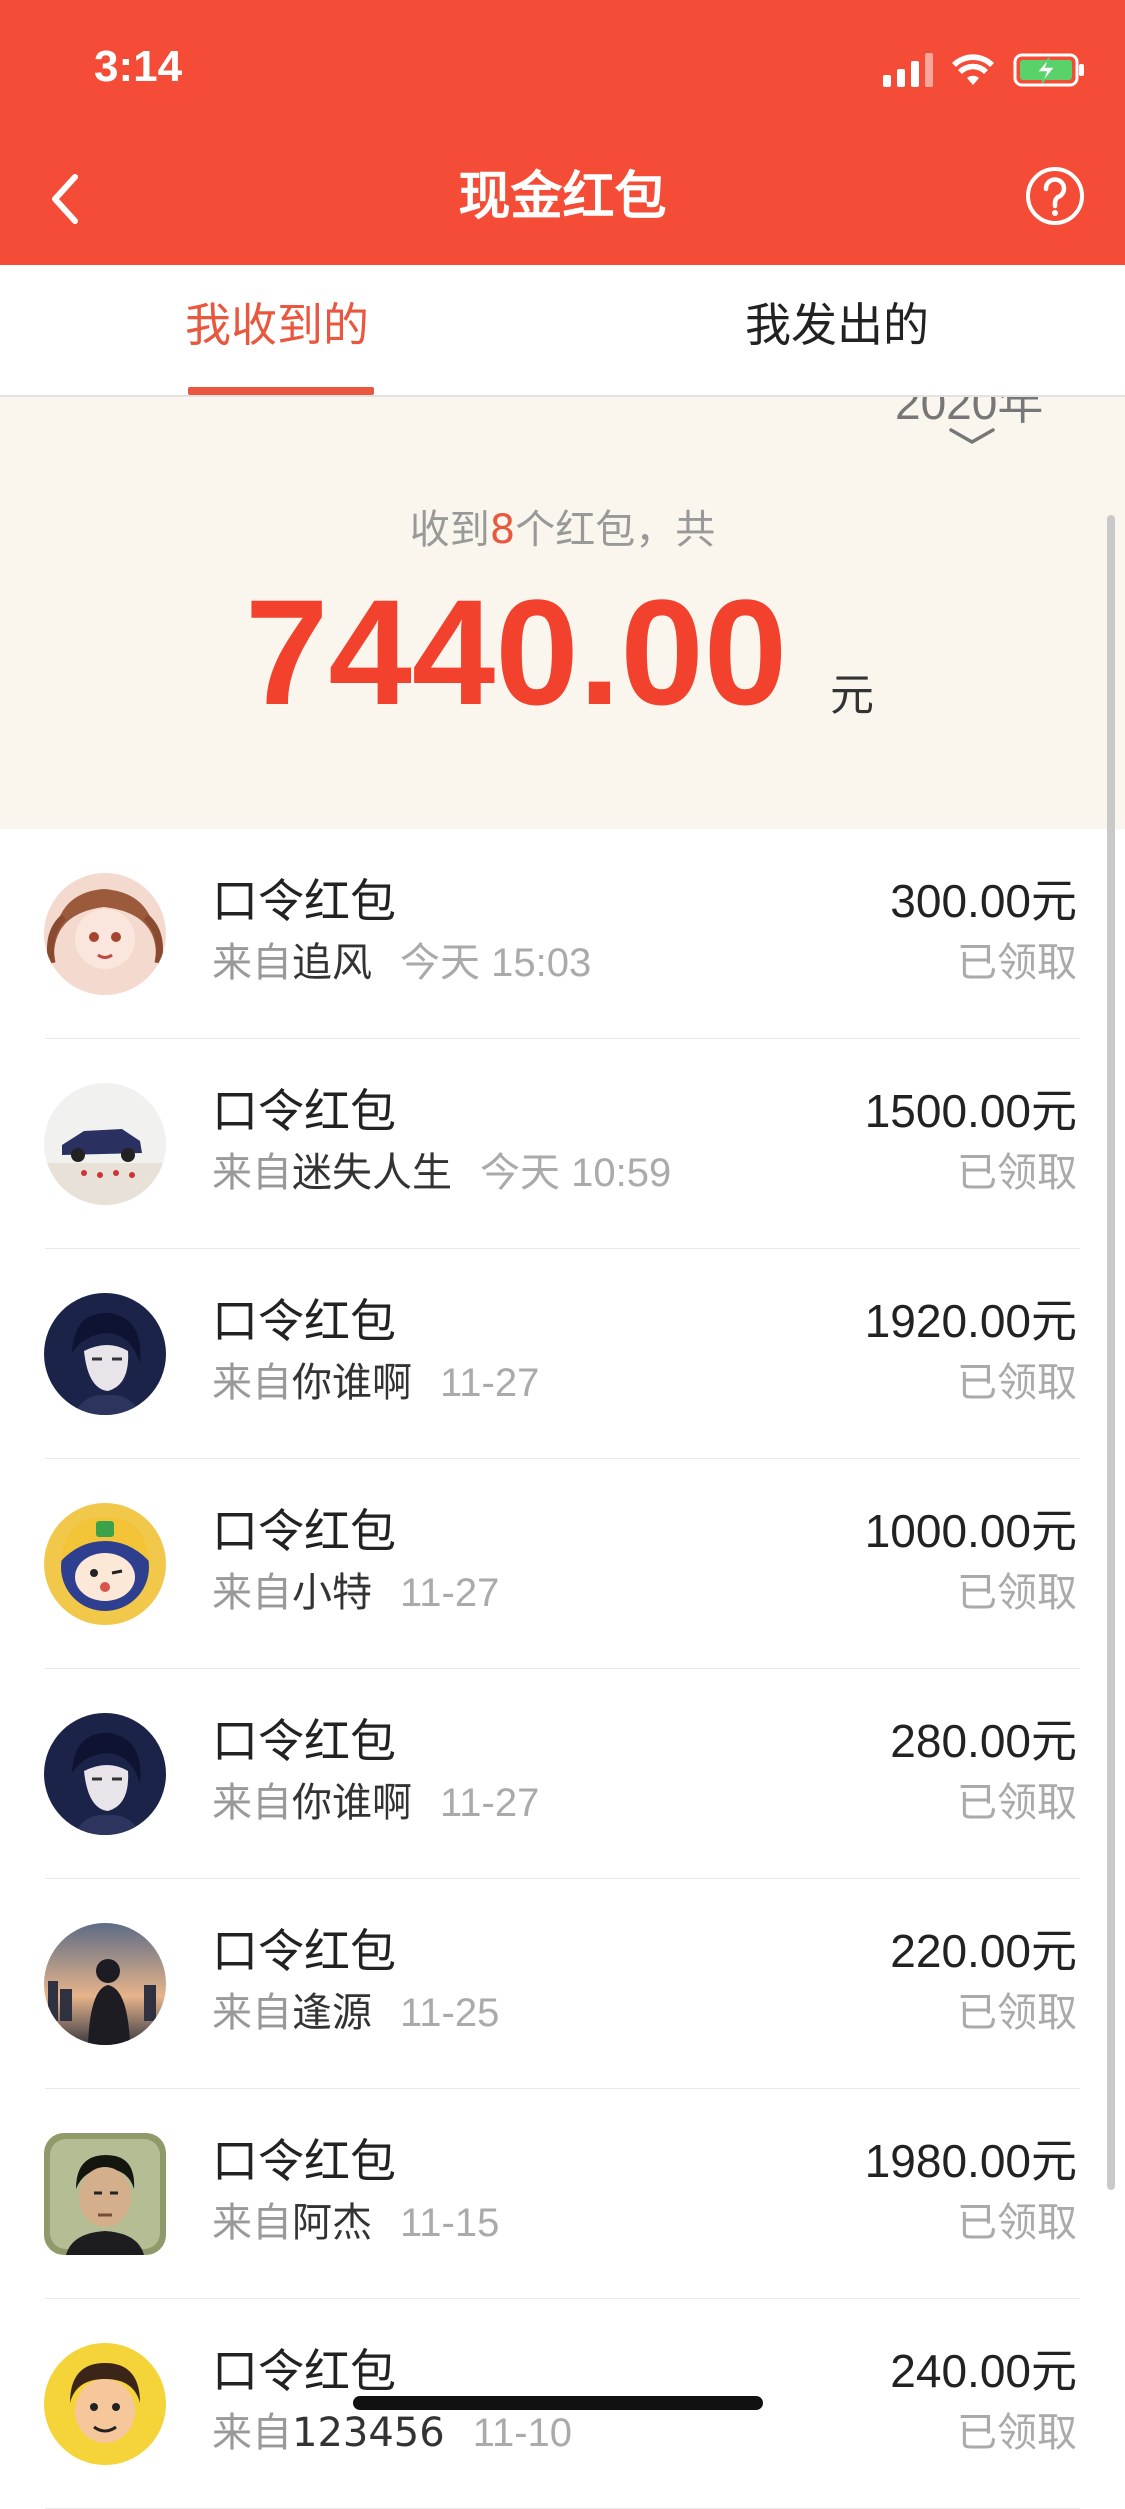  I want to click on amount-value: 240.00, so click(960, 2371).